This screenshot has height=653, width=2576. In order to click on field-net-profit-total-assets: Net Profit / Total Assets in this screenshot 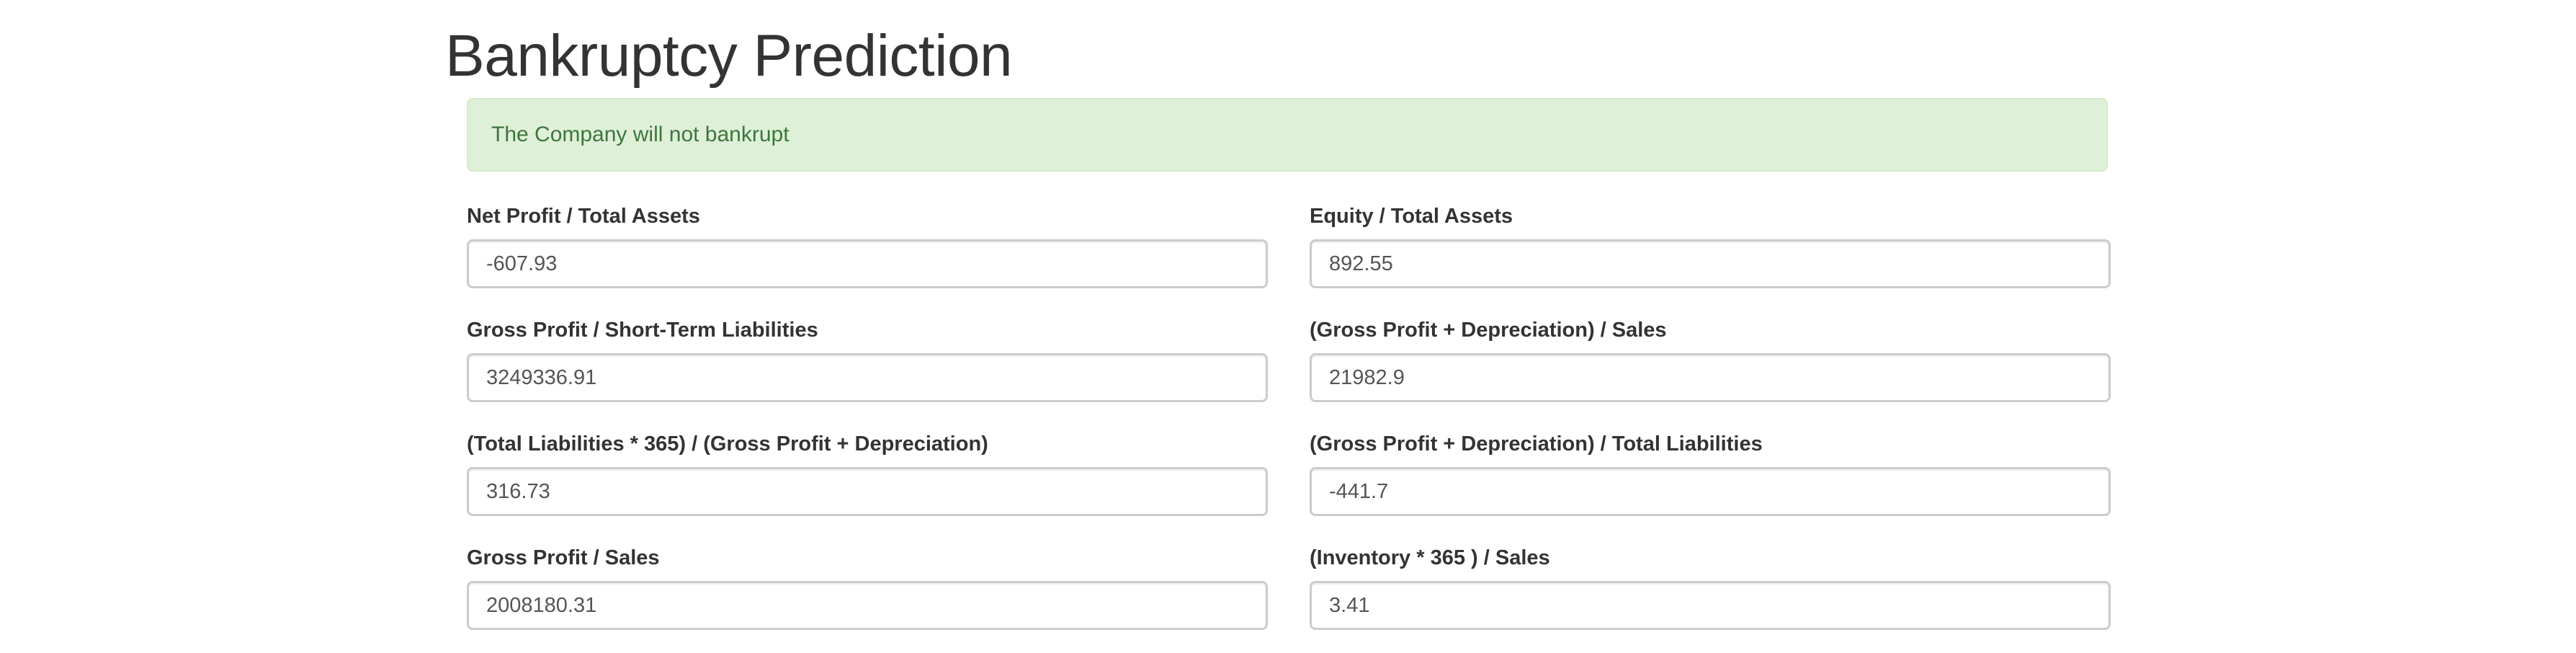, I will do `click(867, 245)`.